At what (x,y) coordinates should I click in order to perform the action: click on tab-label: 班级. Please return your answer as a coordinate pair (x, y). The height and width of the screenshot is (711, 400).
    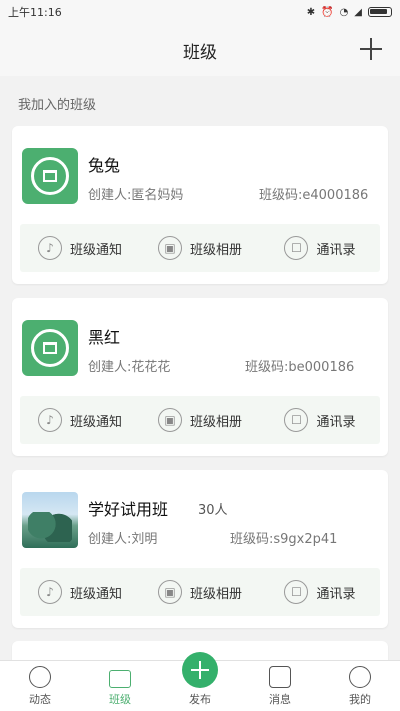
    Looking at the image, I should click on (120, 699).